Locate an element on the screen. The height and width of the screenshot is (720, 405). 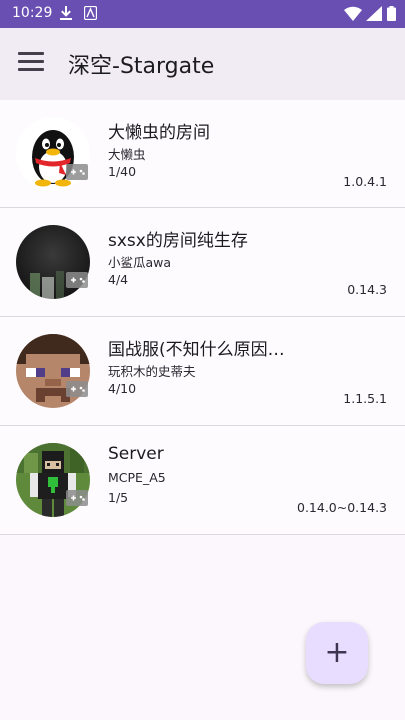
server-owner: 小鲨瓜awa is located at coordinates (140, 262).